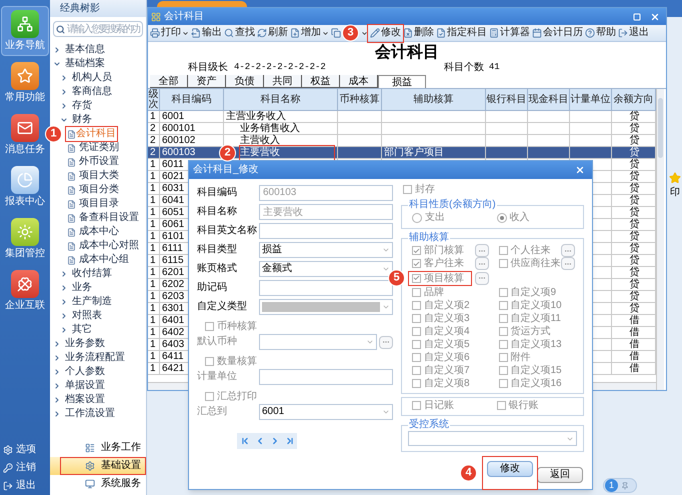 The height and width of the screenshot is (495, 682). Describe the element at coordinates (85, 372) in the screenshot. I see `tree-item: 个人参数` at that location.